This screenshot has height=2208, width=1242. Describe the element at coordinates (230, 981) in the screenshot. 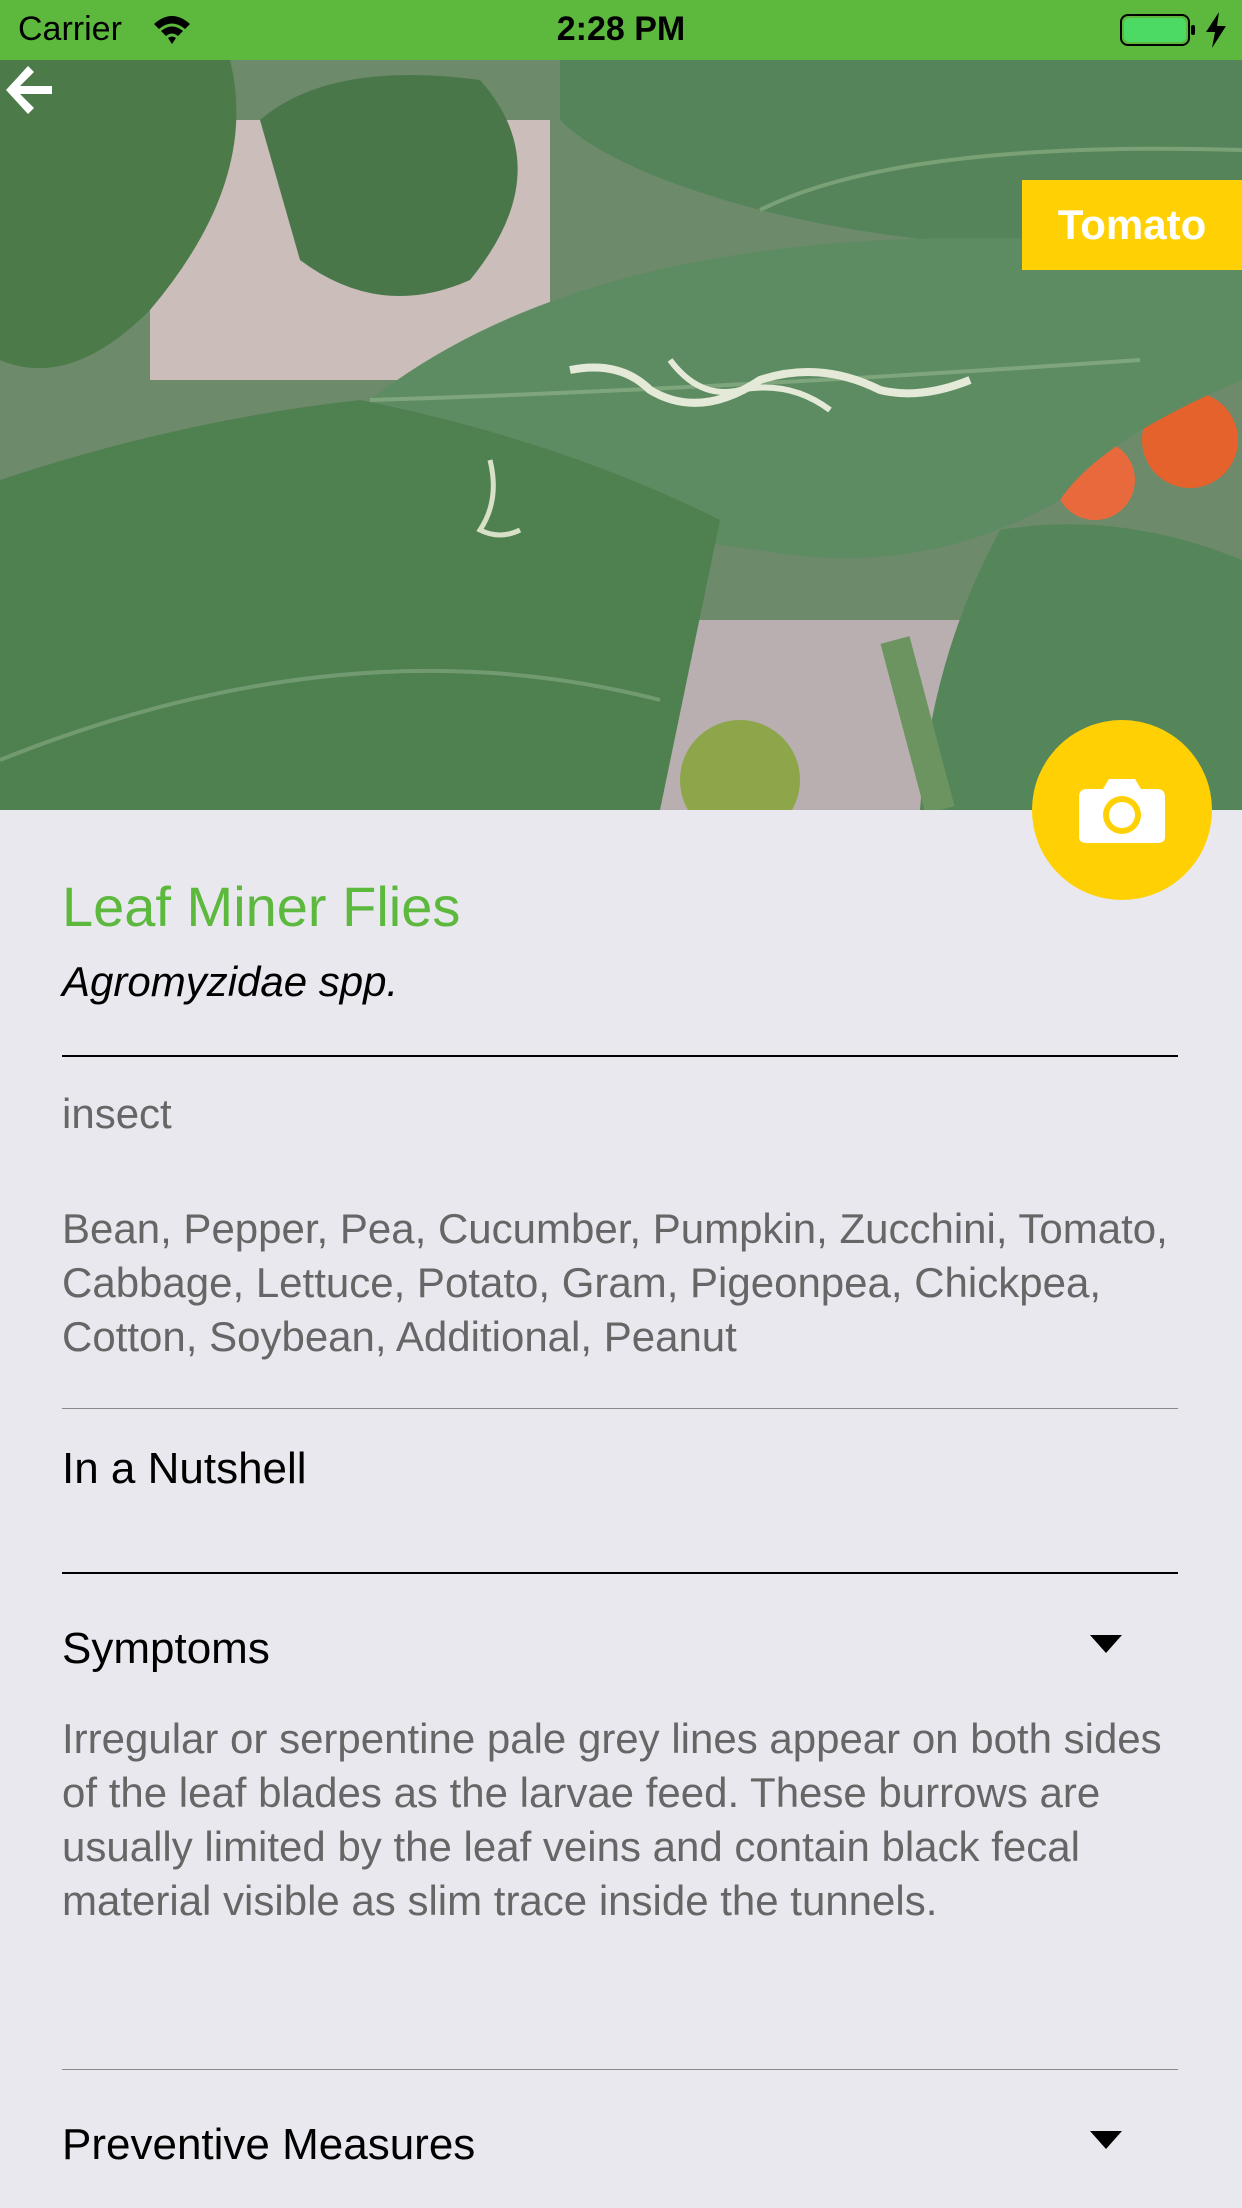

I see `pest-scientific-name: Agromyzidae spp.` at that location.